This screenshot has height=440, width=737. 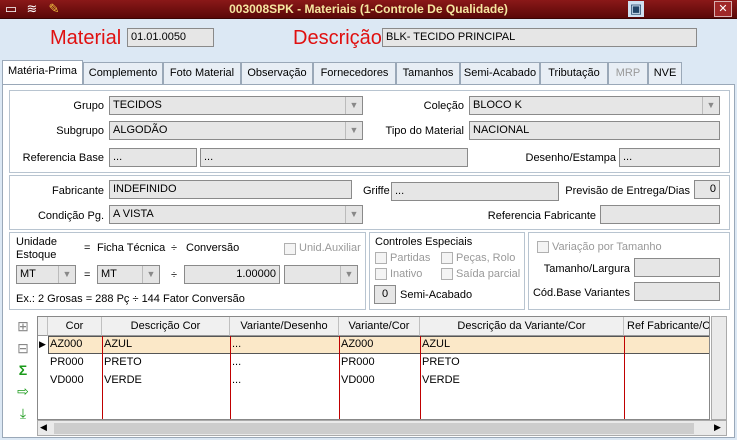 I want to click on tab-complemento: Complemento, so click(x=123, y=73).